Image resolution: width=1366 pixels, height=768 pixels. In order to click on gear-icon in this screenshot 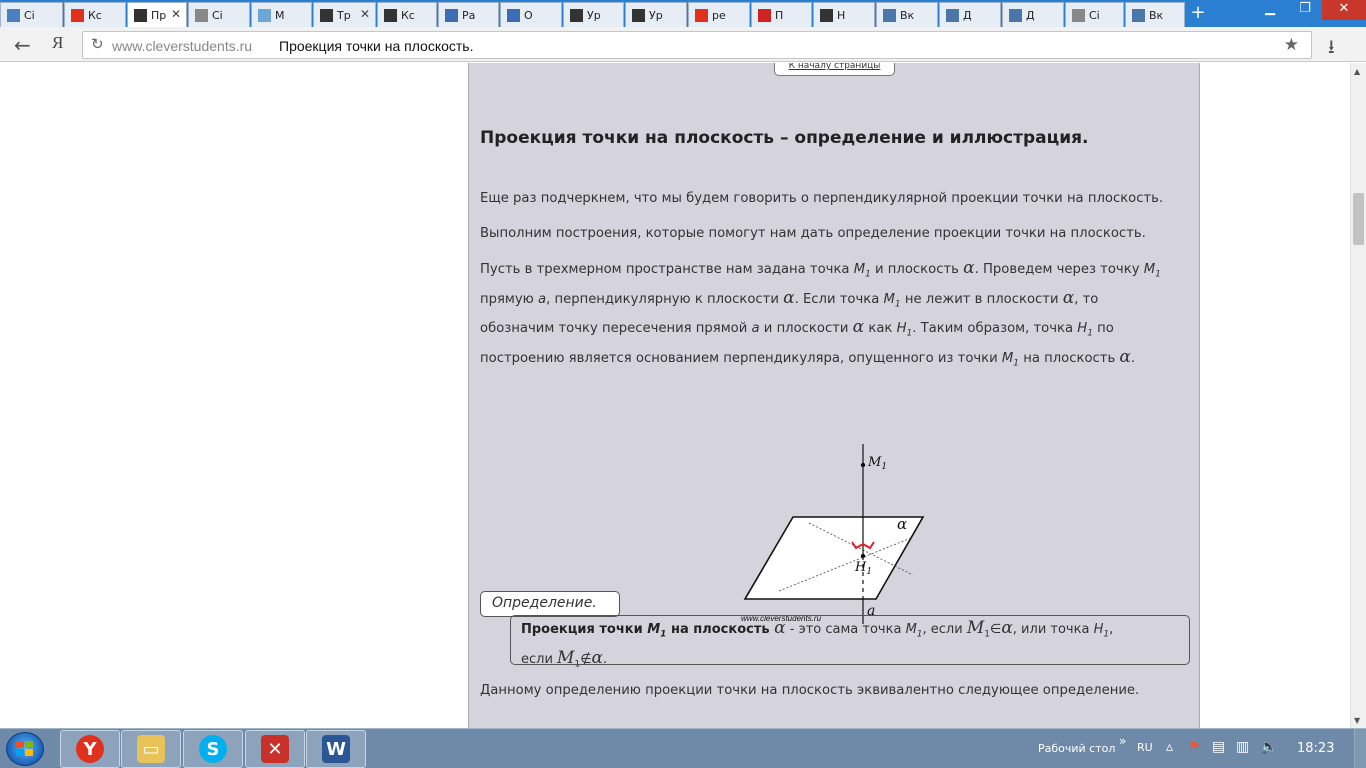, I will do `click(826, 15)`.